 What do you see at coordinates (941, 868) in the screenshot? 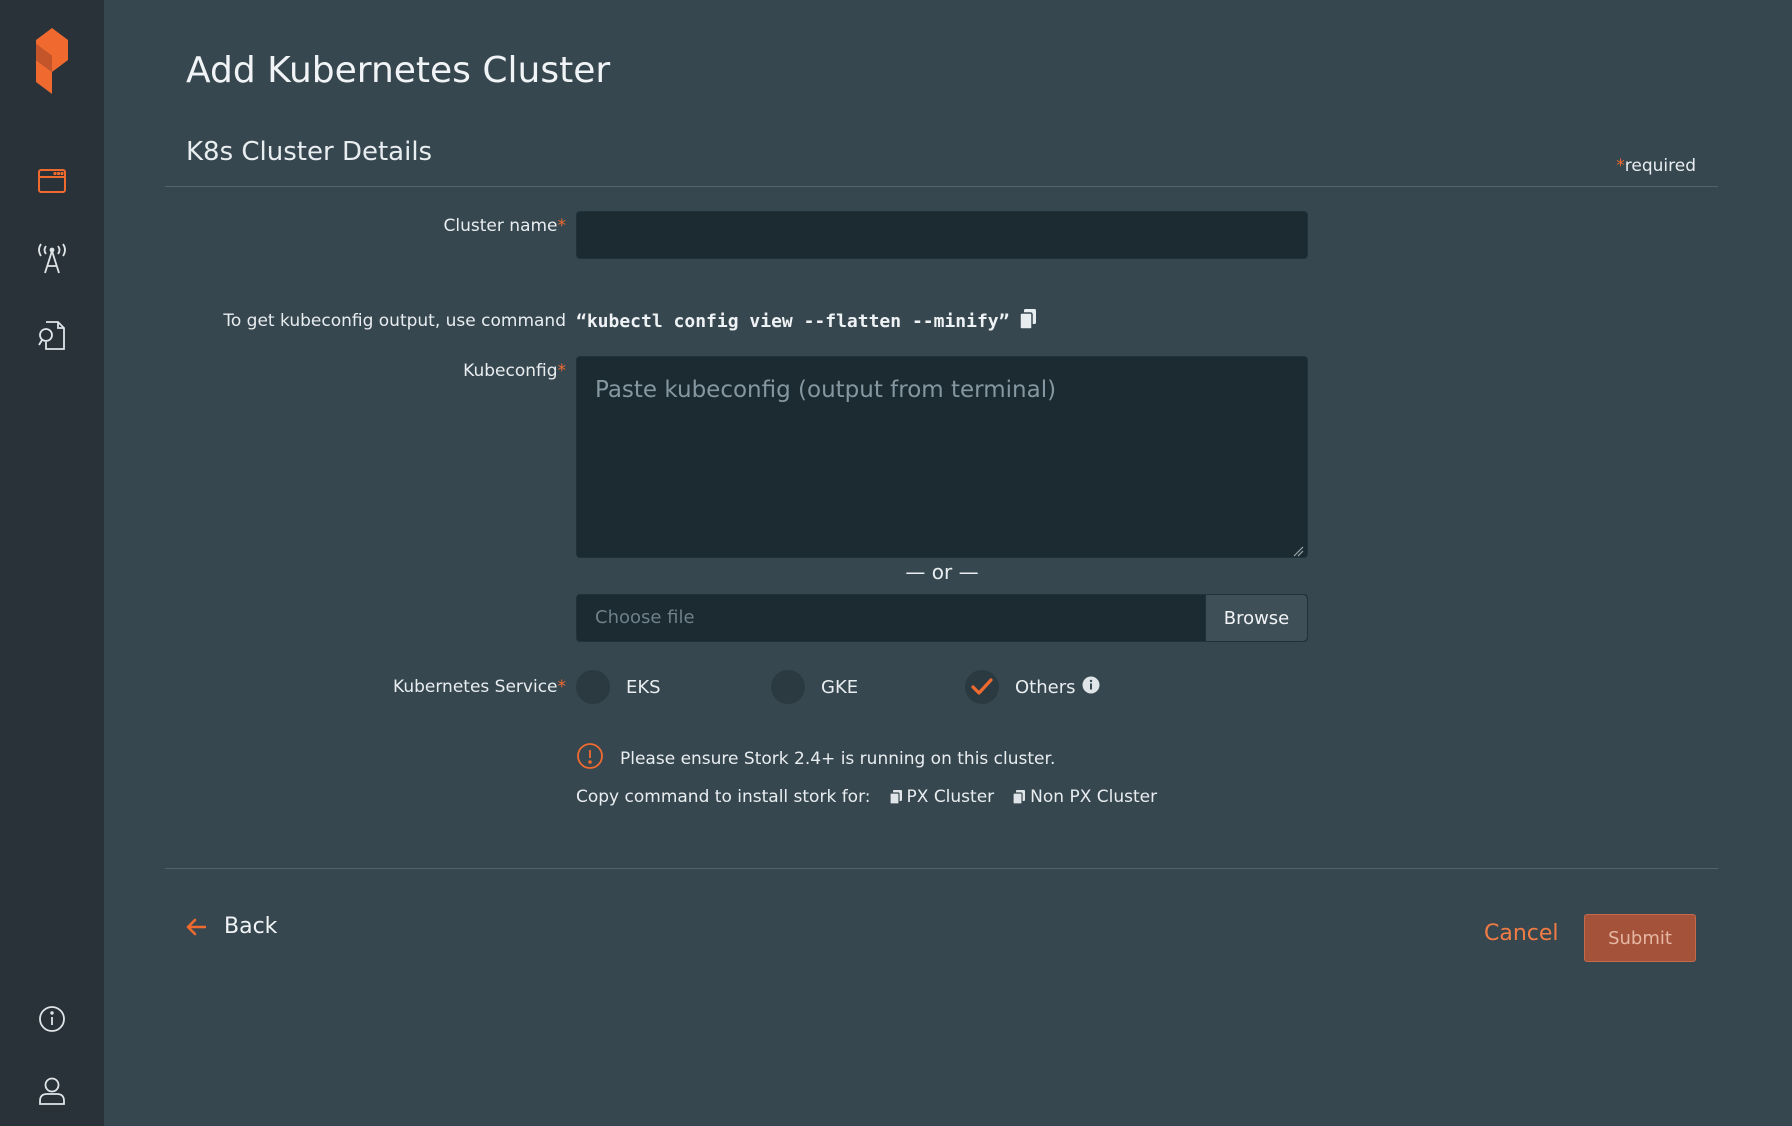
I see `footer-divider` at bounding box center [941, 868].